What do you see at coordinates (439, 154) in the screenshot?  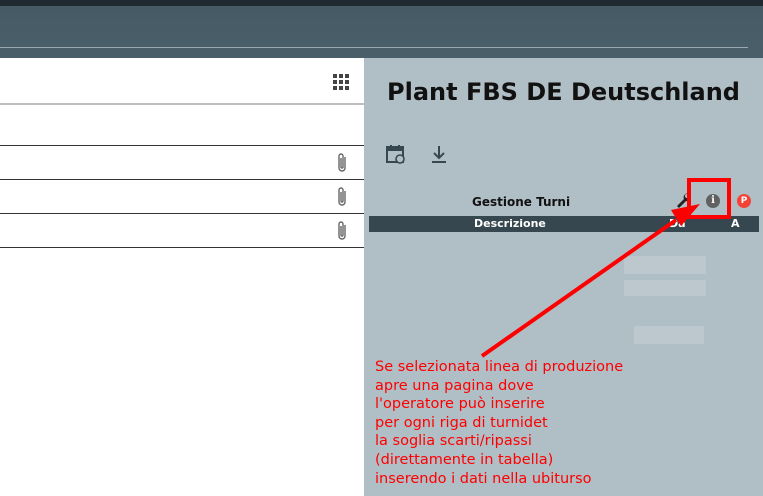 I see `download-icon` at bounding box center [439, 154].